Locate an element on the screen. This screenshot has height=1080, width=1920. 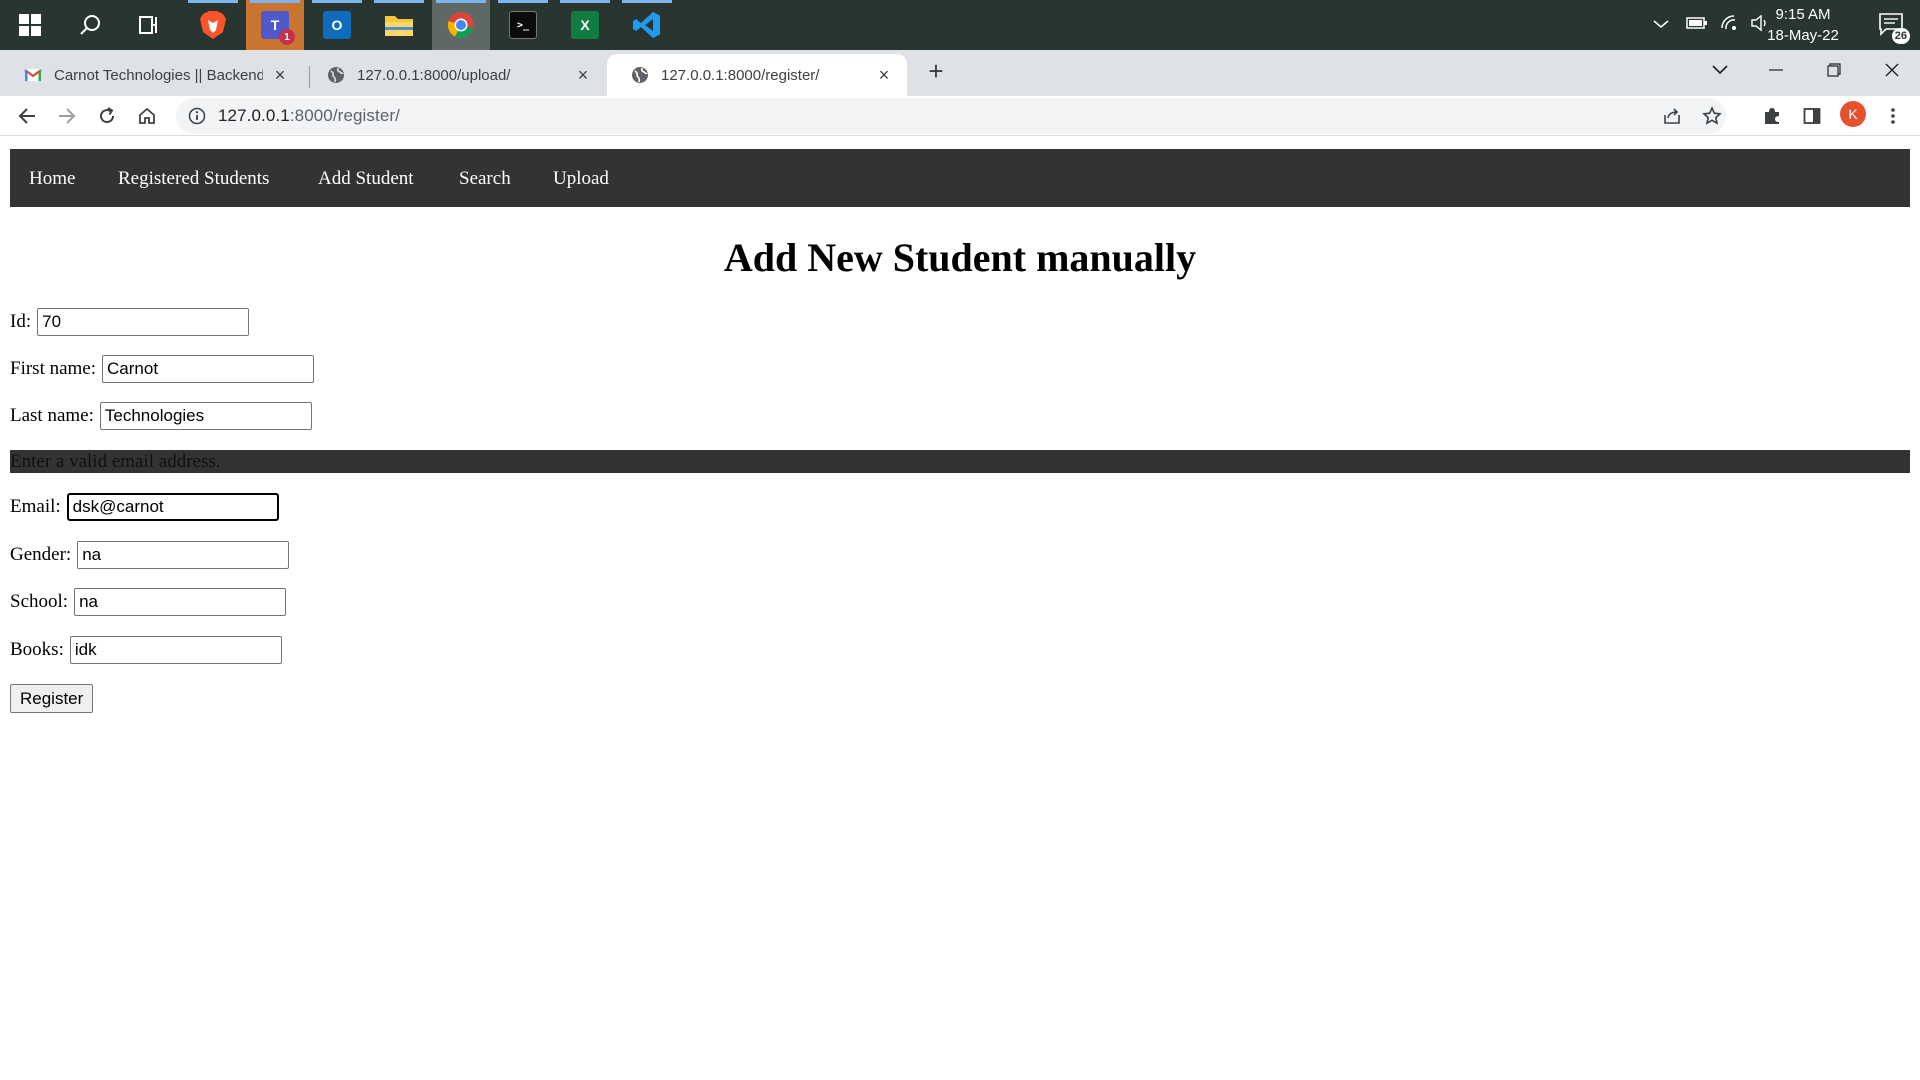
chevron-down-icon is located at coordinates (1720, 70).